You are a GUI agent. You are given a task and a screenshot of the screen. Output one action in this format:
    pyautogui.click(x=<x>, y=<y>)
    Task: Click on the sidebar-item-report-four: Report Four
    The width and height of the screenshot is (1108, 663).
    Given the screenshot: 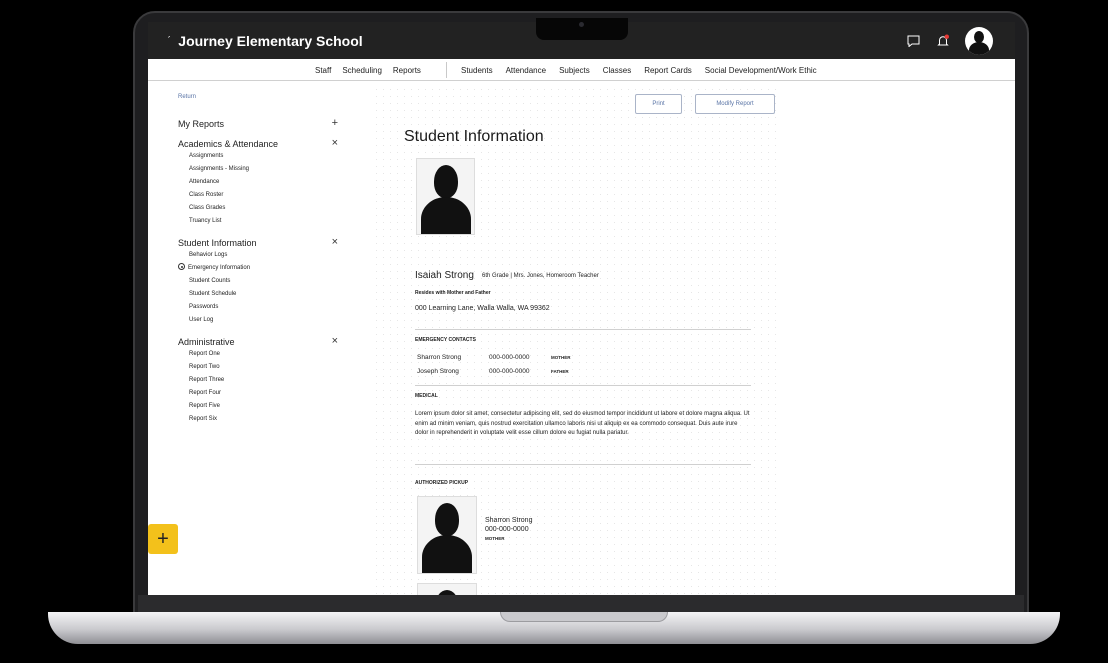 What is the action you would take?
    pyautogui.click(x=258, y=393)
    